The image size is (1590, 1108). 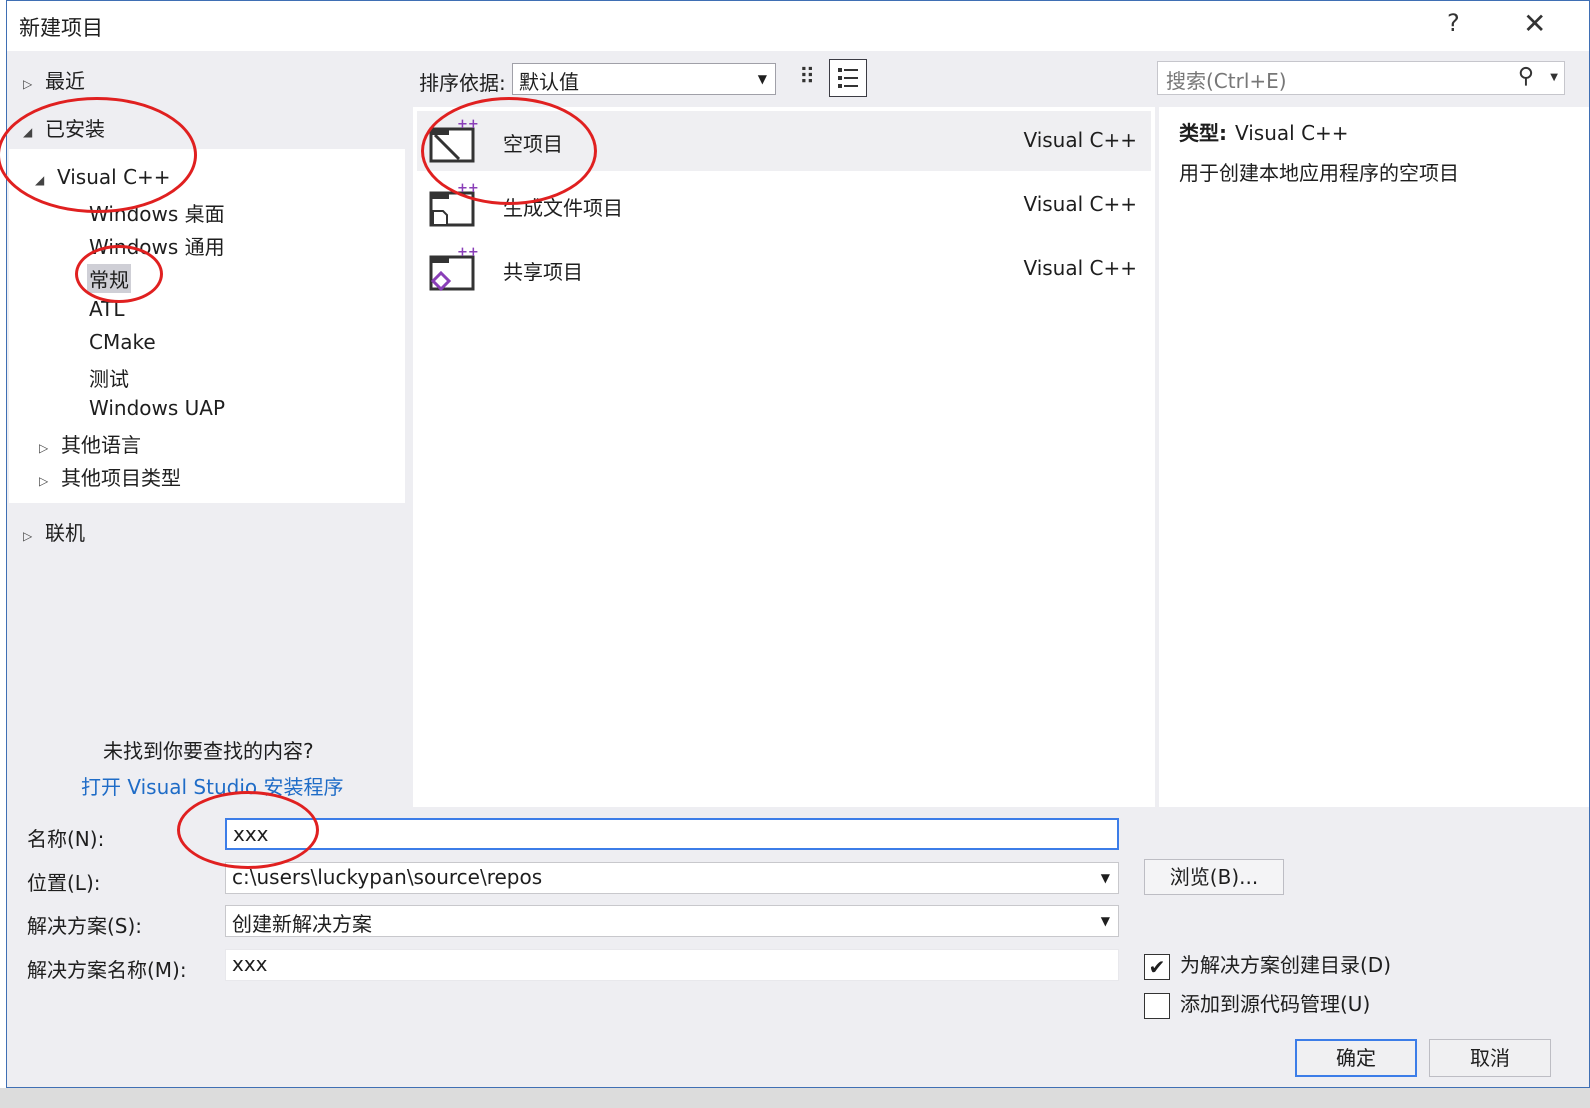 What do you see at coordinates (157, 408) in the screenshot?
I see `tree-item-windows-uap: Windows UAP` at bounding box center [157, 408].